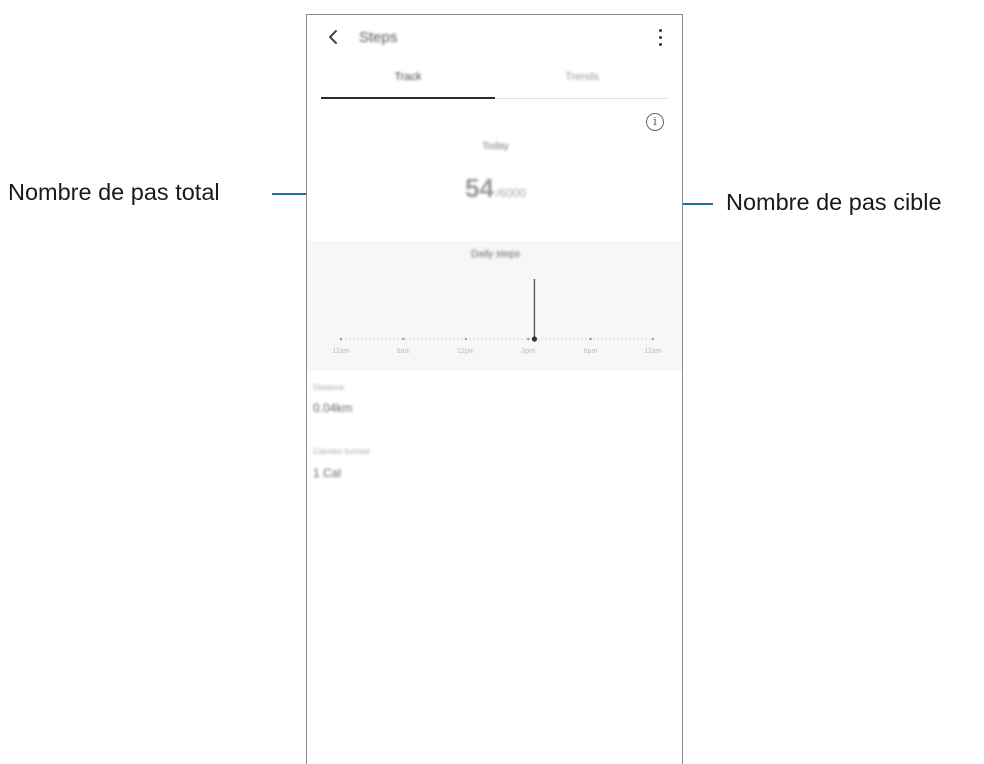  I want to click on callout-target-steps: Nombre de pas cible, so click(834, 202).